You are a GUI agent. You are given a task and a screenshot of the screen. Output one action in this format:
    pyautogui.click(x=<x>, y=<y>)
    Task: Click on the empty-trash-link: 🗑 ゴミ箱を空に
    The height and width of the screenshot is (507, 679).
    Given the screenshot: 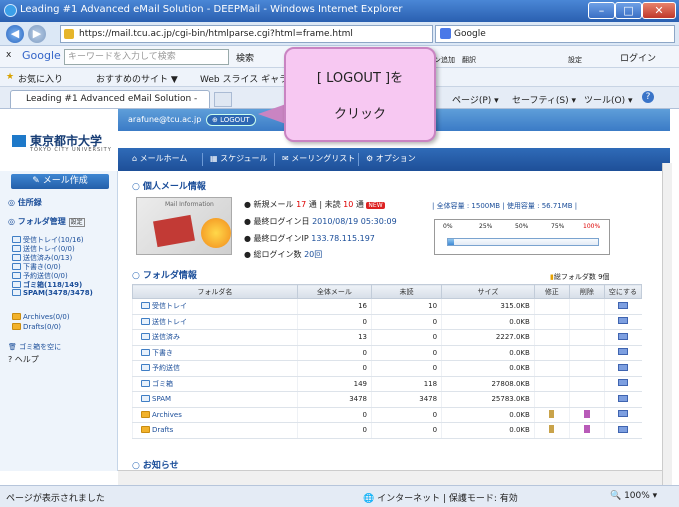 What is the action you would take?
    pyautogui.click(x=34, y=347)
    